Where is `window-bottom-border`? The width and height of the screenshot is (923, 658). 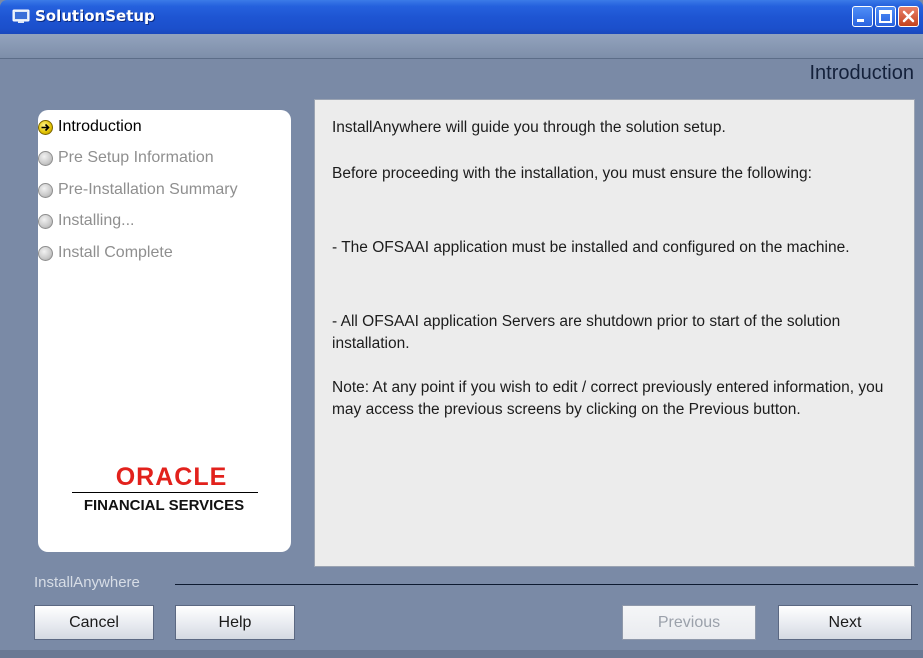 window-bottom-border is located at coordinates (461, 654).